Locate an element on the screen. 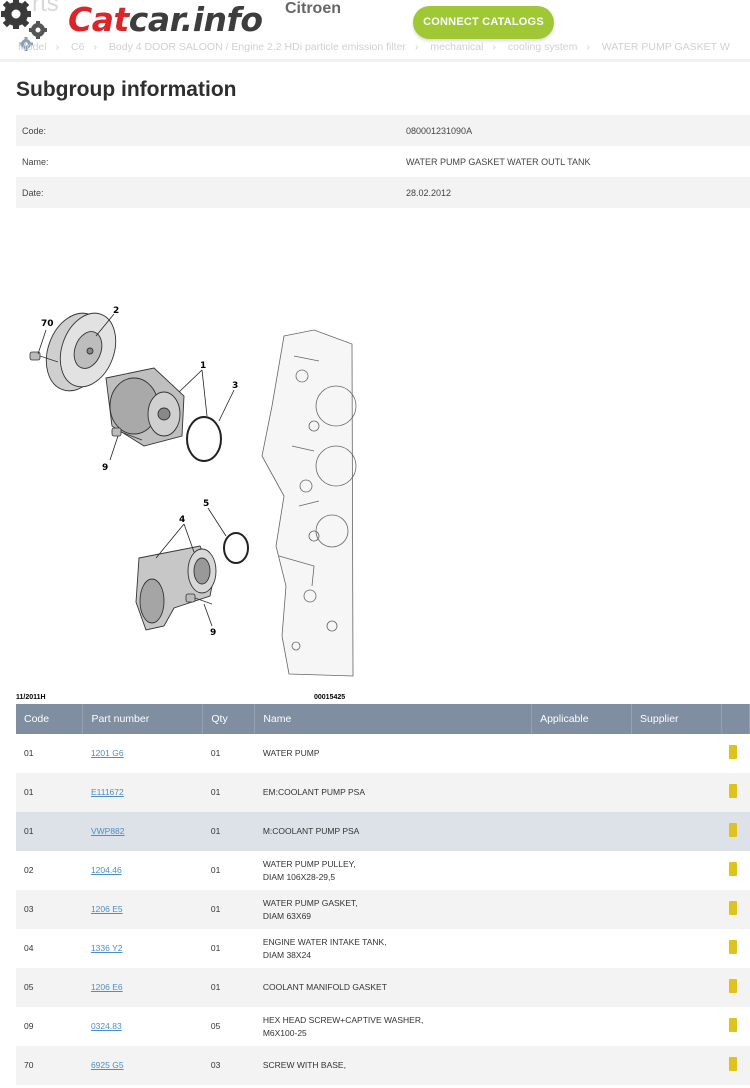  part-number-link: 1336 Y2 is located at coordinates (107, 948).